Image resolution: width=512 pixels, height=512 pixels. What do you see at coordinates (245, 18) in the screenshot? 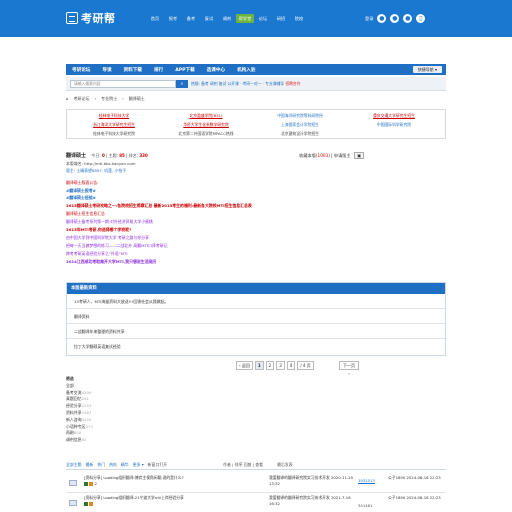
I see `nav-item-academy: 帮学堂` at bounding box center [245, 18].